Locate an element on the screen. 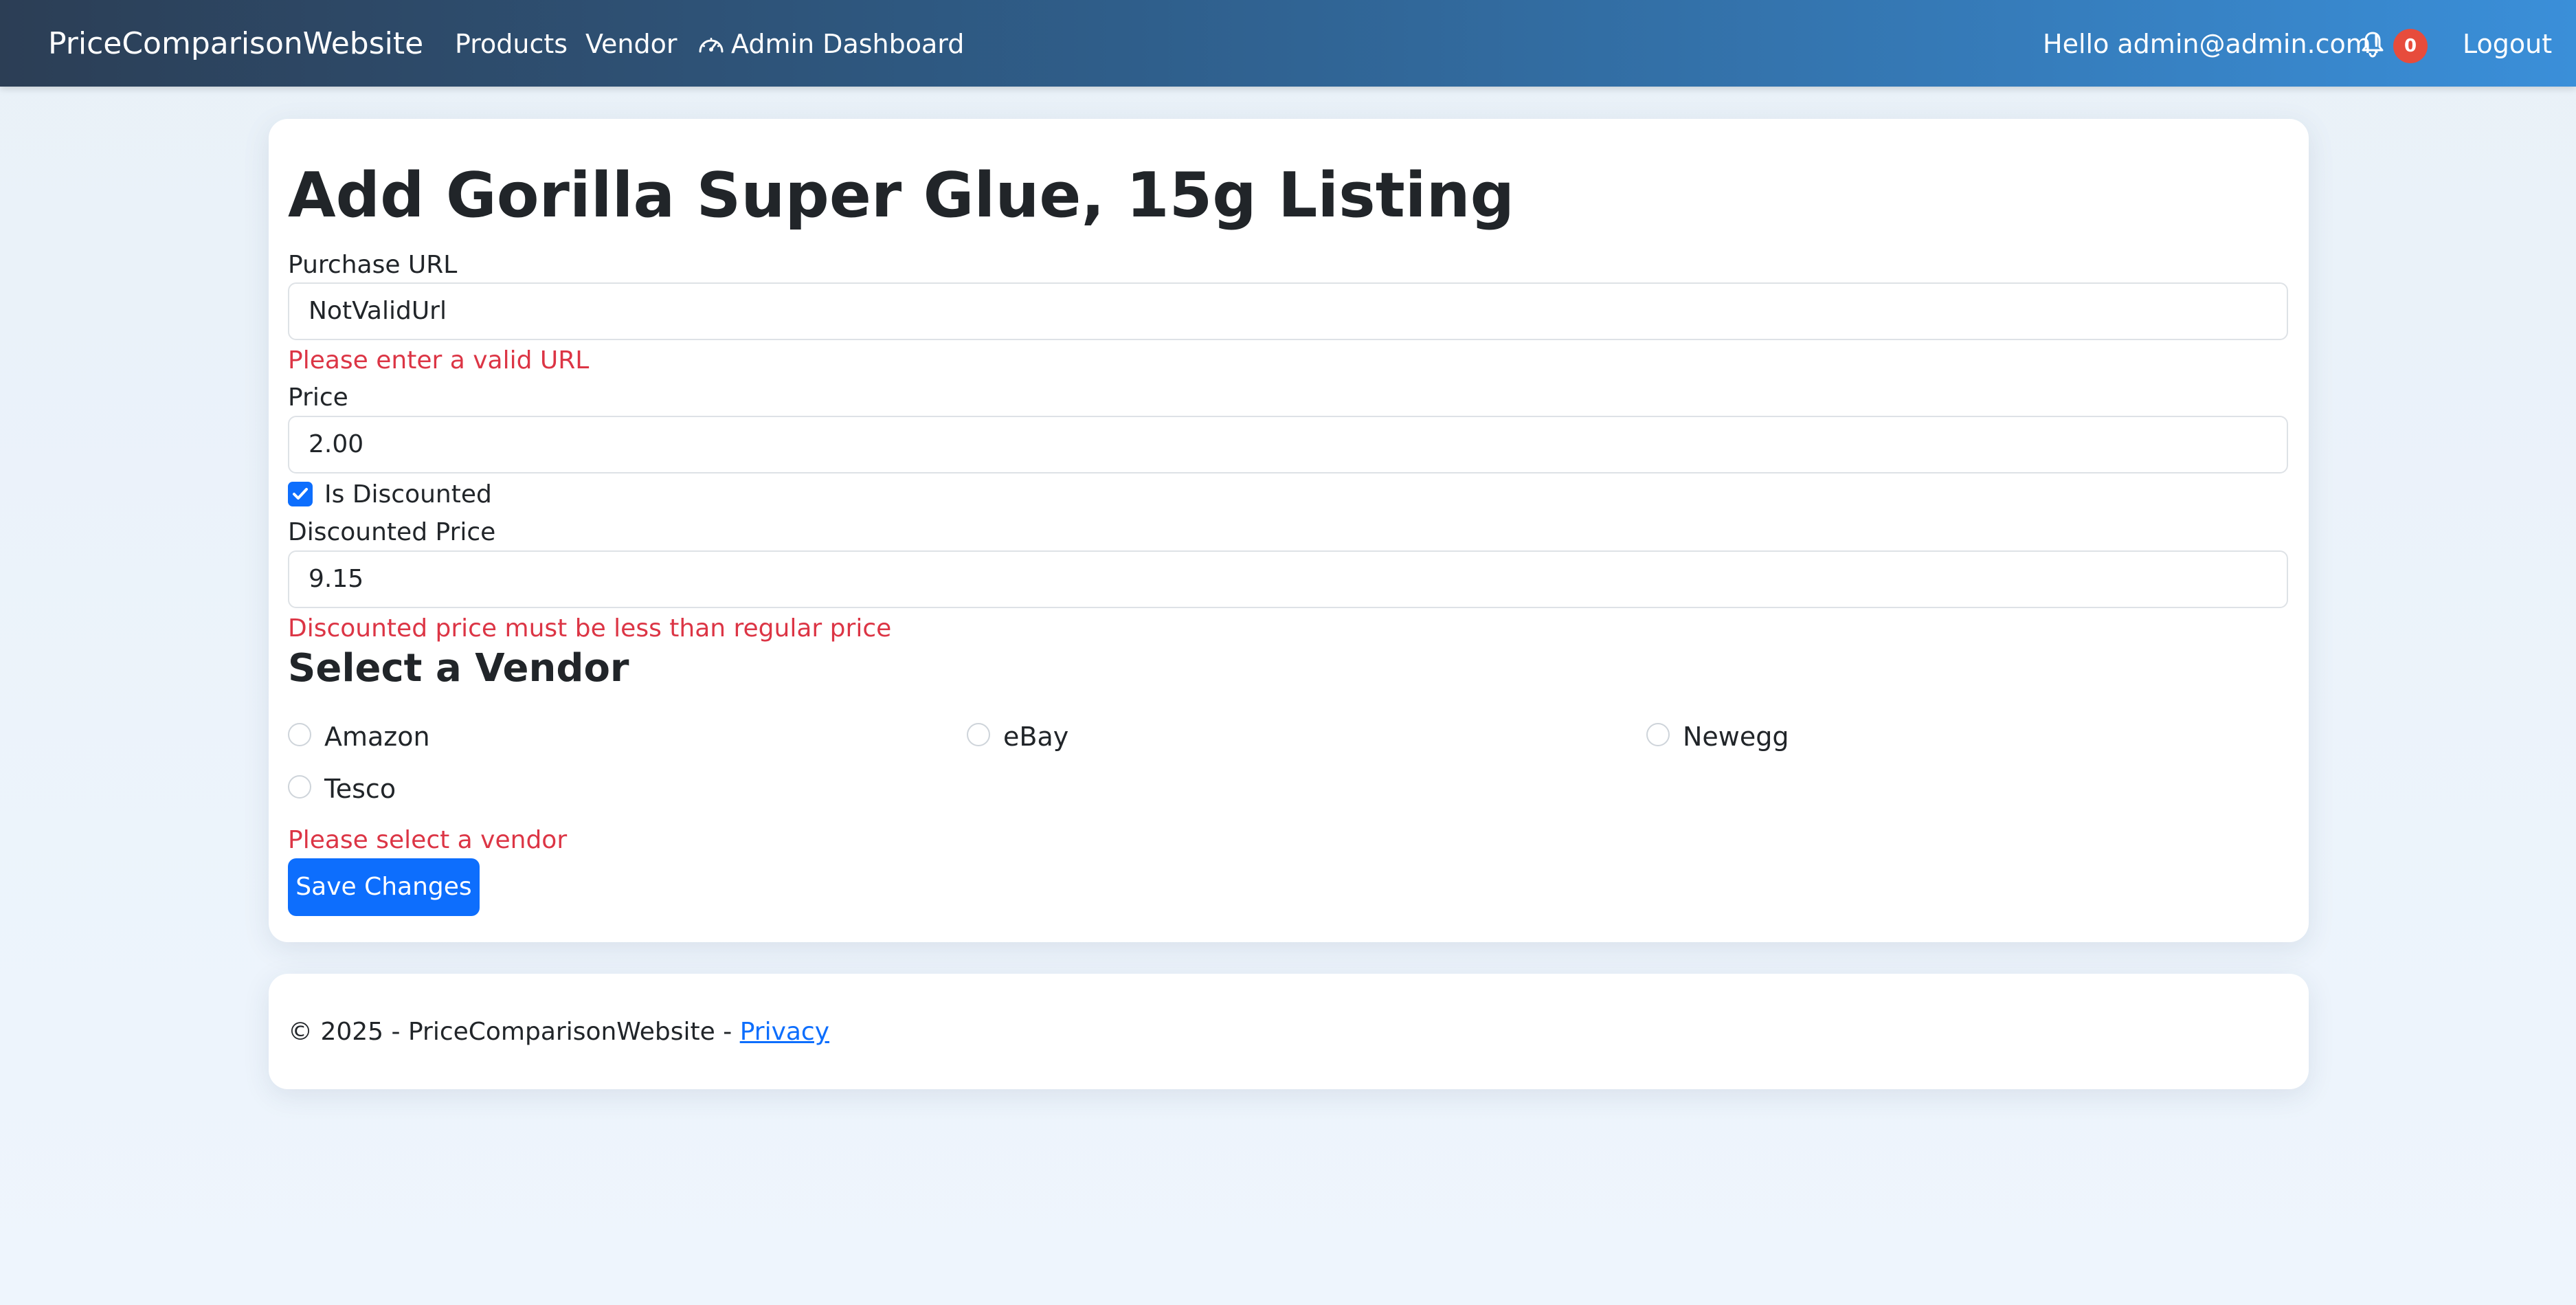 This screenshot has width=2576, height=1305. nav-link-admin-dashboard: Admin Dashboard is located at coordinates (831, 44).